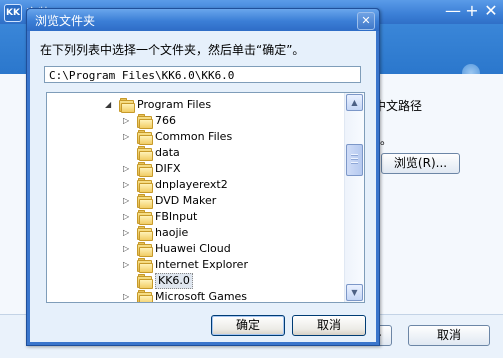 Image resolution: width=503 pixels, height=358 pixels. Describe the element at coordinates (172, 232) in the screenshot. I see `tree-item-label: haojie` at that location.